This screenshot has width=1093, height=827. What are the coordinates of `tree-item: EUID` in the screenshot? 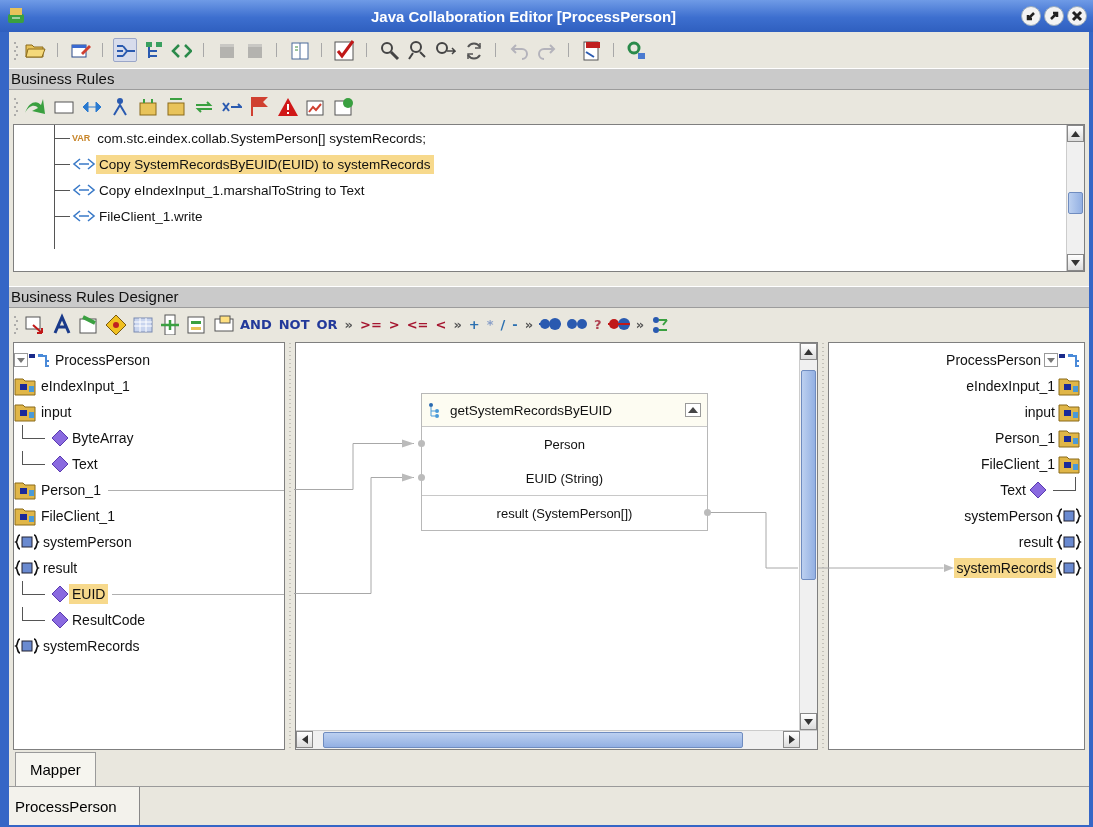 It's located at (89, 594).